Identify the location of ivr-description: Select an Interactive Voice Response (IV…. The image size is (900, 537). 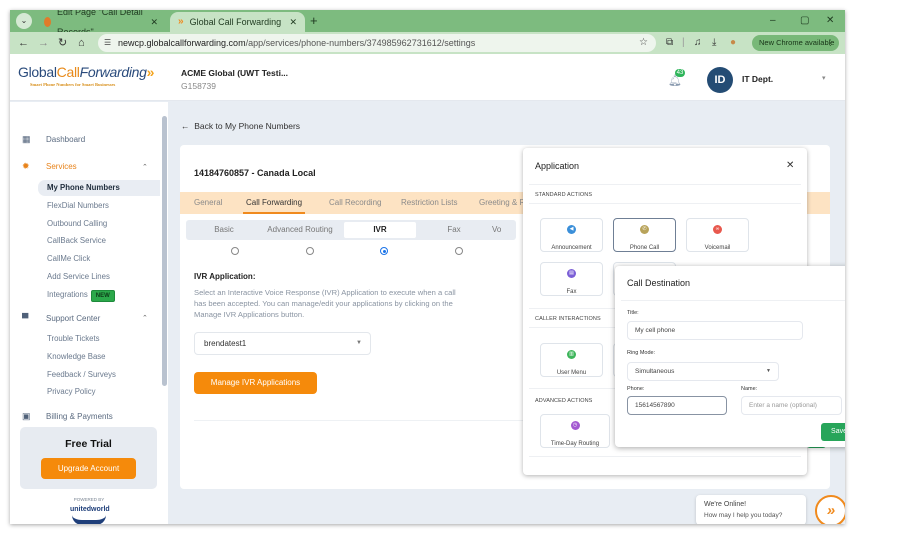
(325, 303).